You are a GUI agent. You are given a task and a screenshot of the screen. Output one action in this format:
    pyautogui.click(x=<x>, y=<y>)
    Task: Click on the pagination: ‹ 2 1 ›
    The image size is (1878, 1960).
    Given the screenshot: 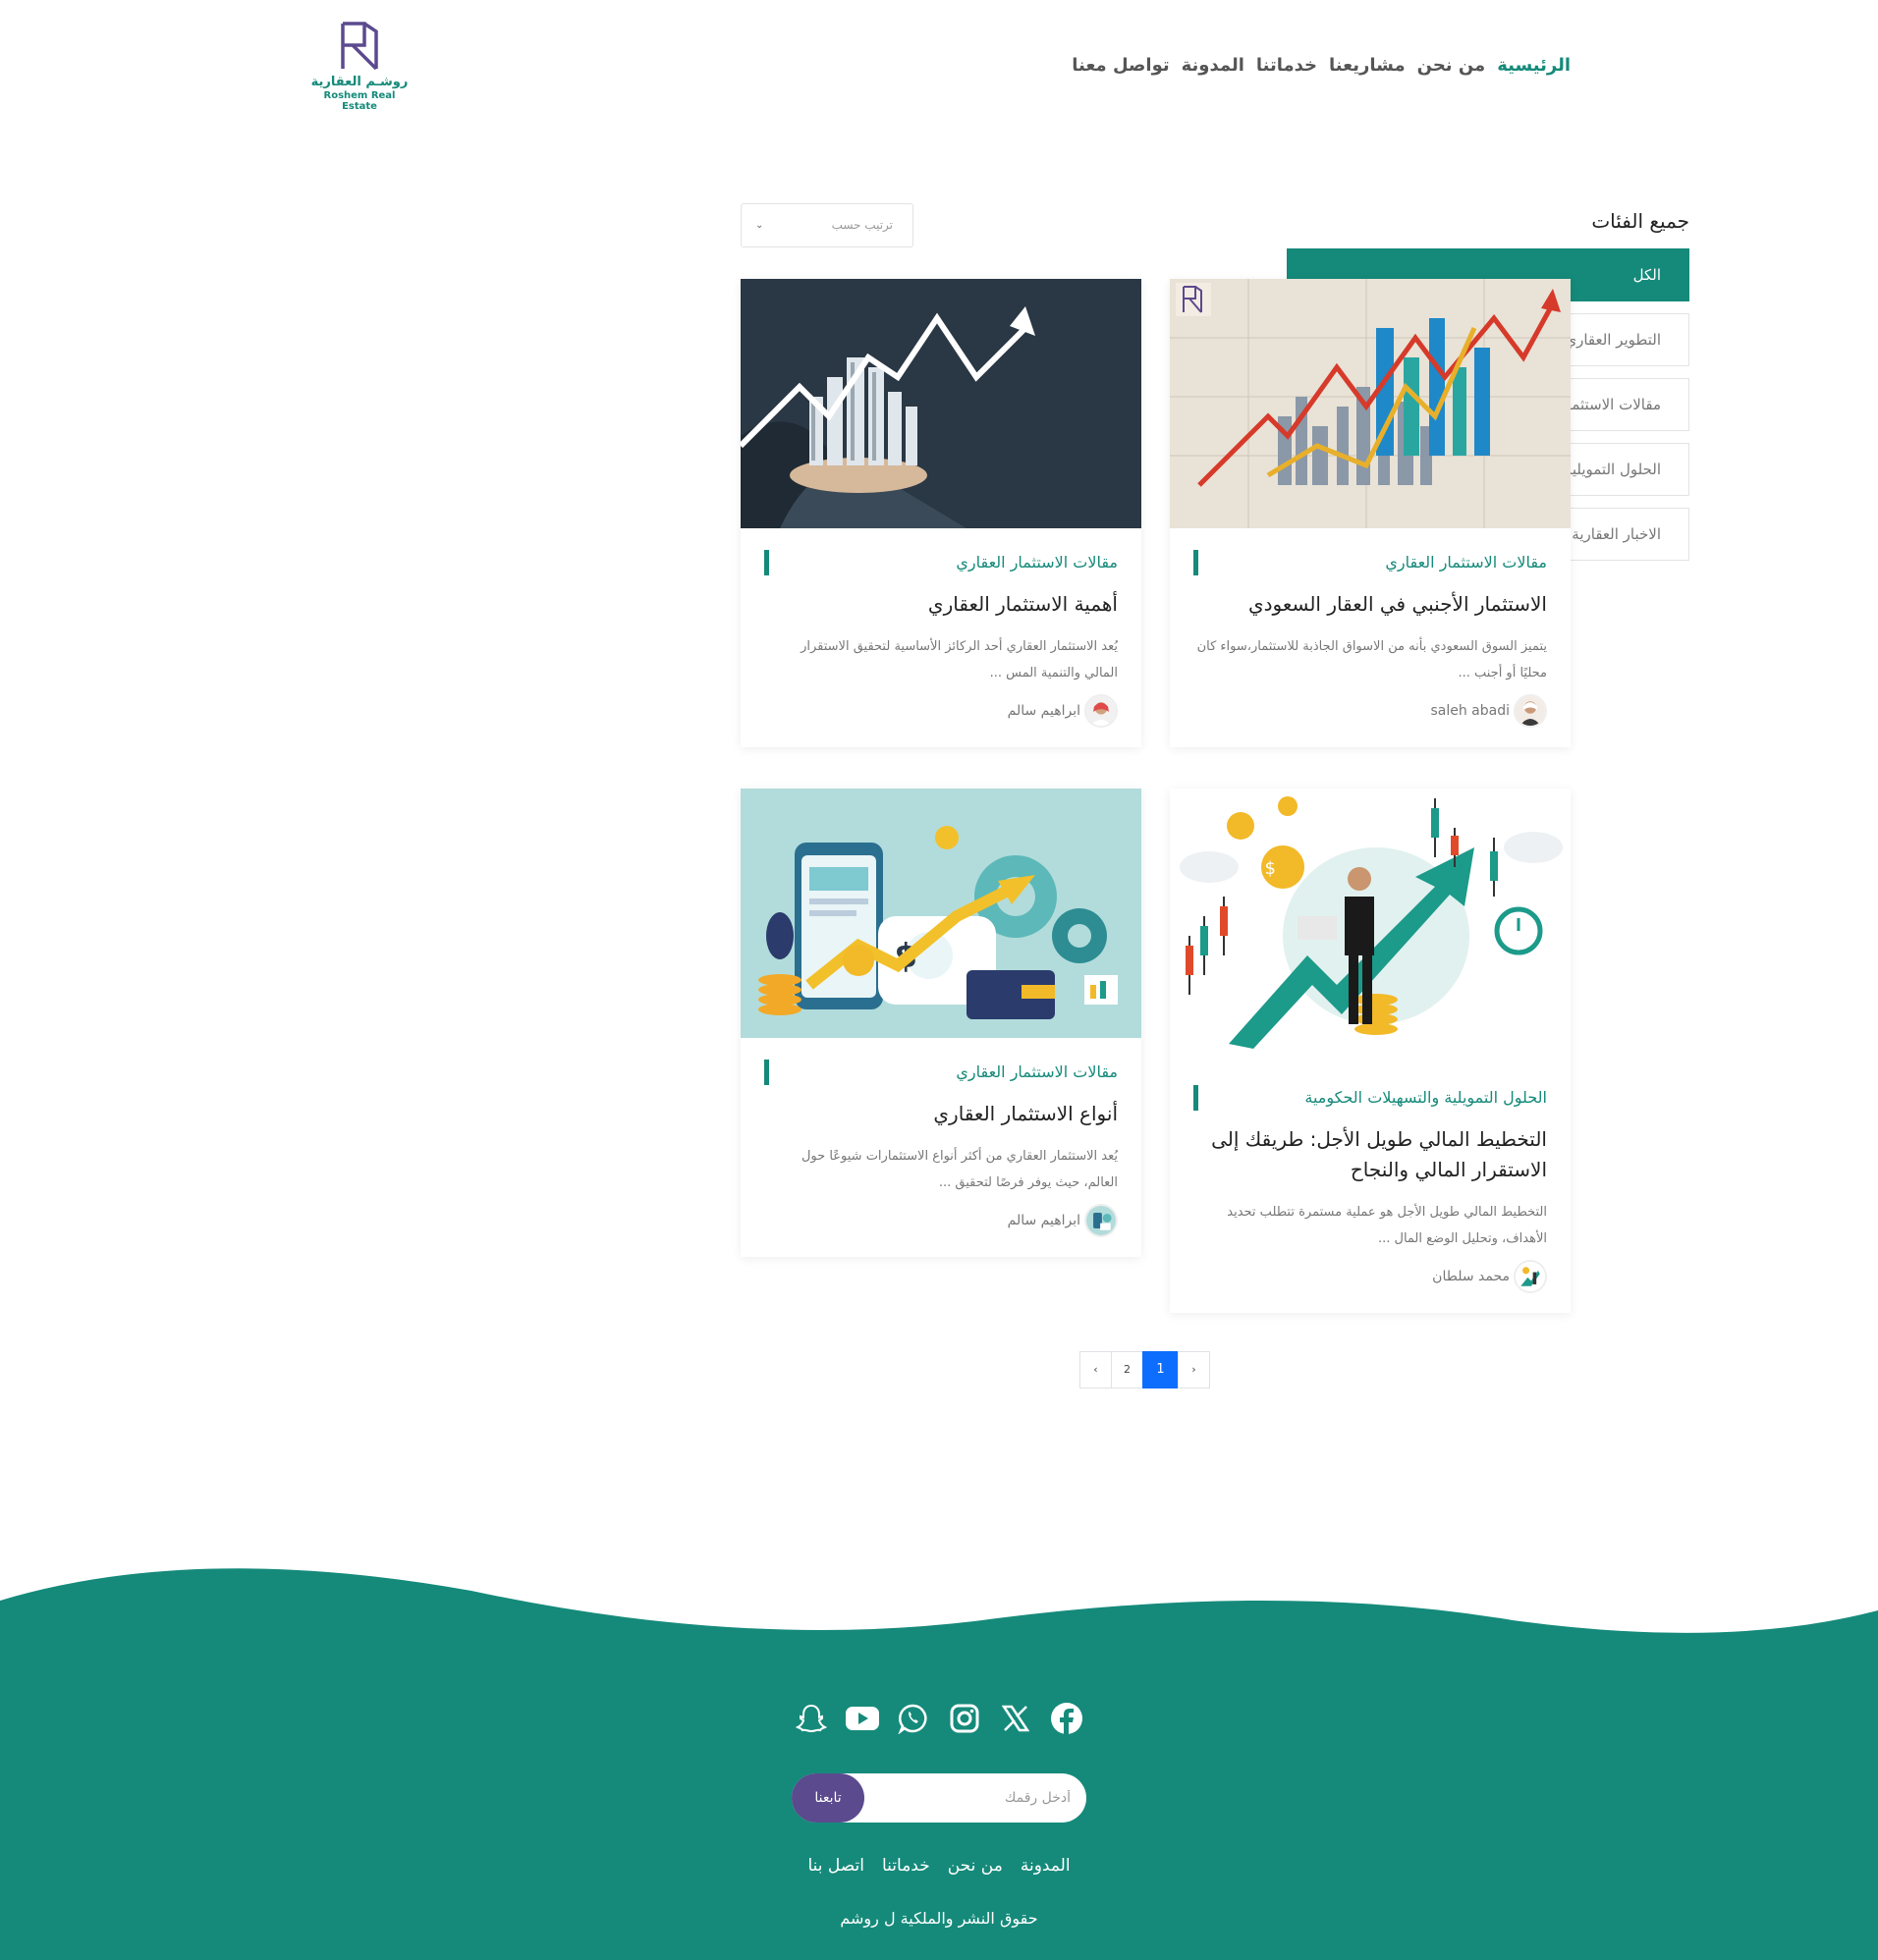 What is the action you would take?
    pyautogui.click(x=1144, y=1369)
    